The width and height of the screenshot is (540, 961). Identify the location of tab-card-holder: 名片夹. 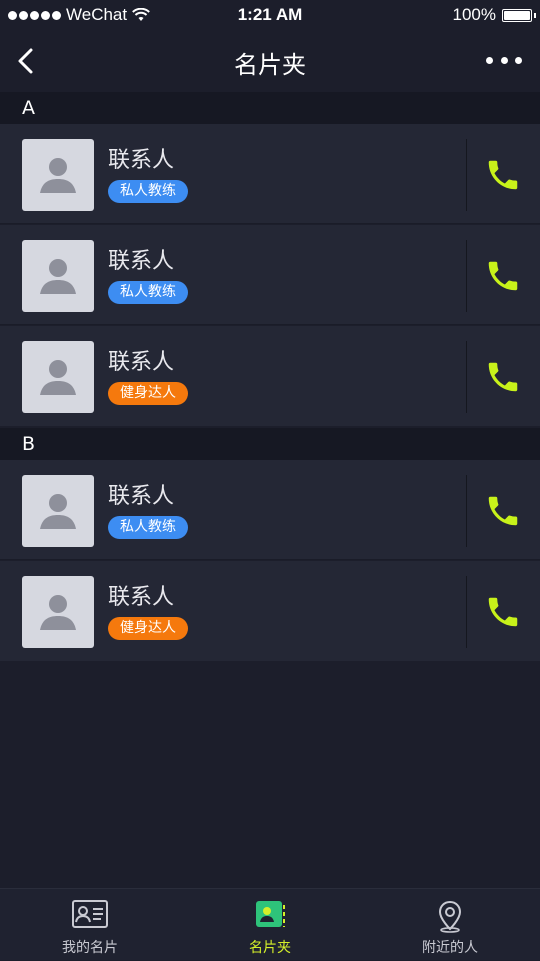
(270, 925).